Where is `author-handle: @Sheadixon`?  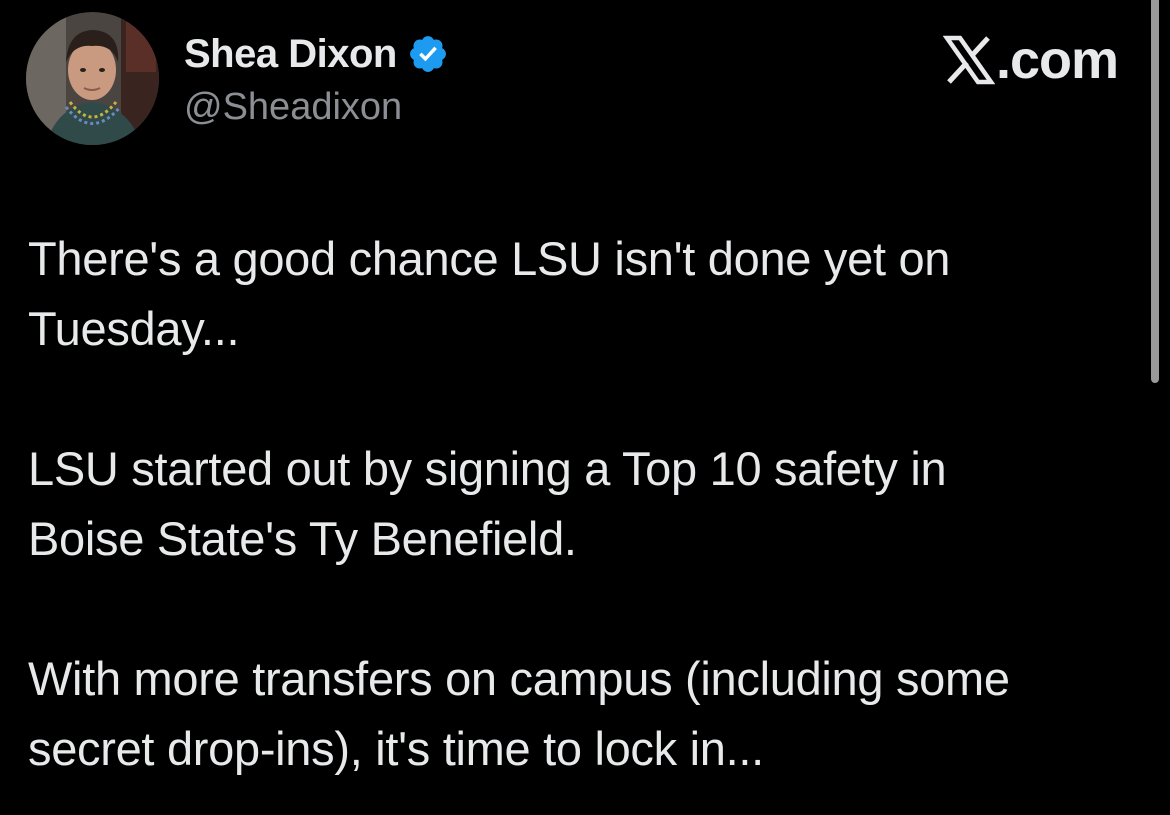
author-handle: @Sheadixon is located at coordinates (316, 107).